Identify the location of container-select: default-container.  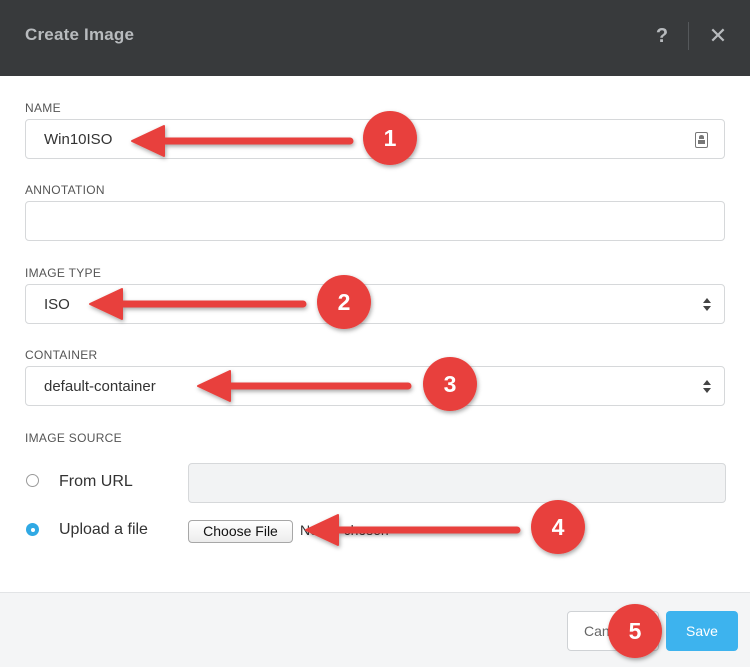
(375, 386).